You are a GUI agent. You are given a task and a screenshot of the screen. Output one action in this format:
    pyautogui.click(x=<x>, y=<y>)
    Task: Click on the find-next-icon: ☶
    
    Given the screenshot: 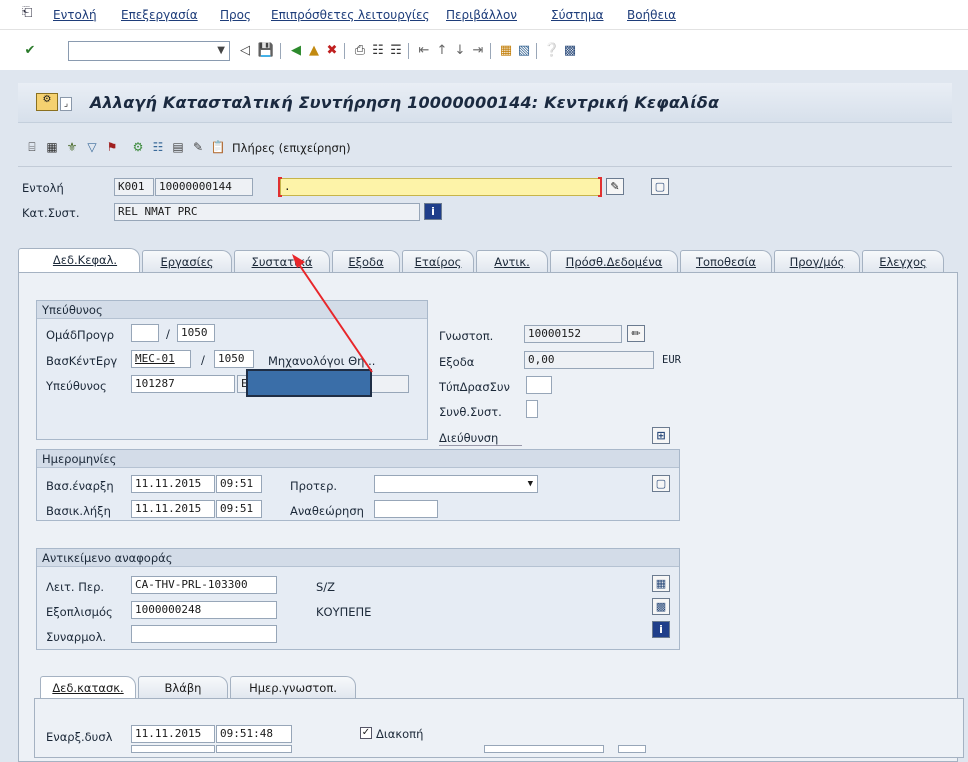 What is the action you would take?
    pyautogui.click(x=396, y=50)
    